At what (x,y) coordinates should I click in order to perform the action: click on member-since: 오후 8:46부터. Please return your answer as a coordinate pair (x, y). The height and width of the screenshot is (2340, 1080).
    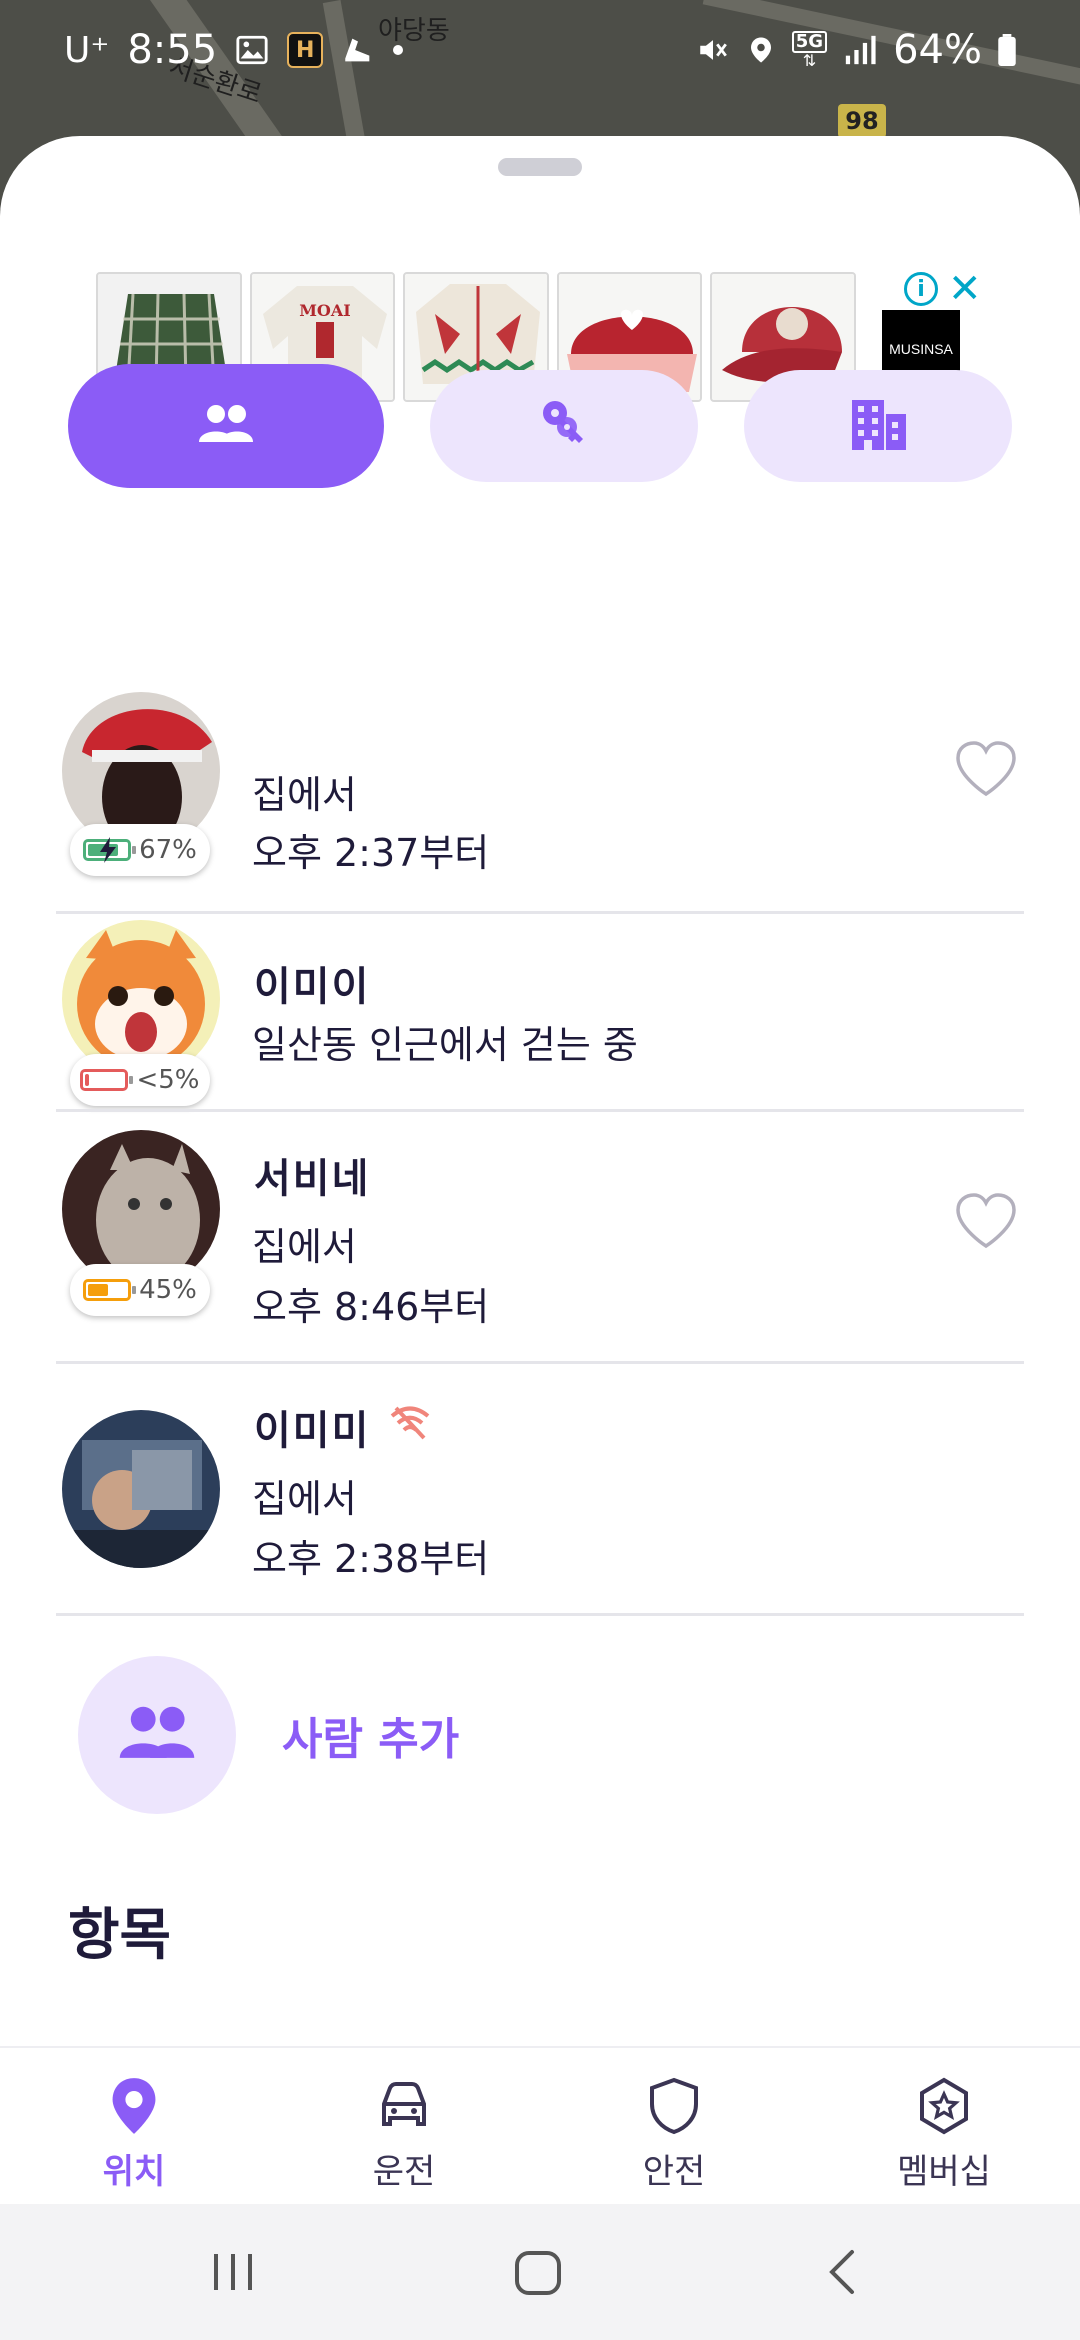
    Looking at the image, I should click on (371, 1307).